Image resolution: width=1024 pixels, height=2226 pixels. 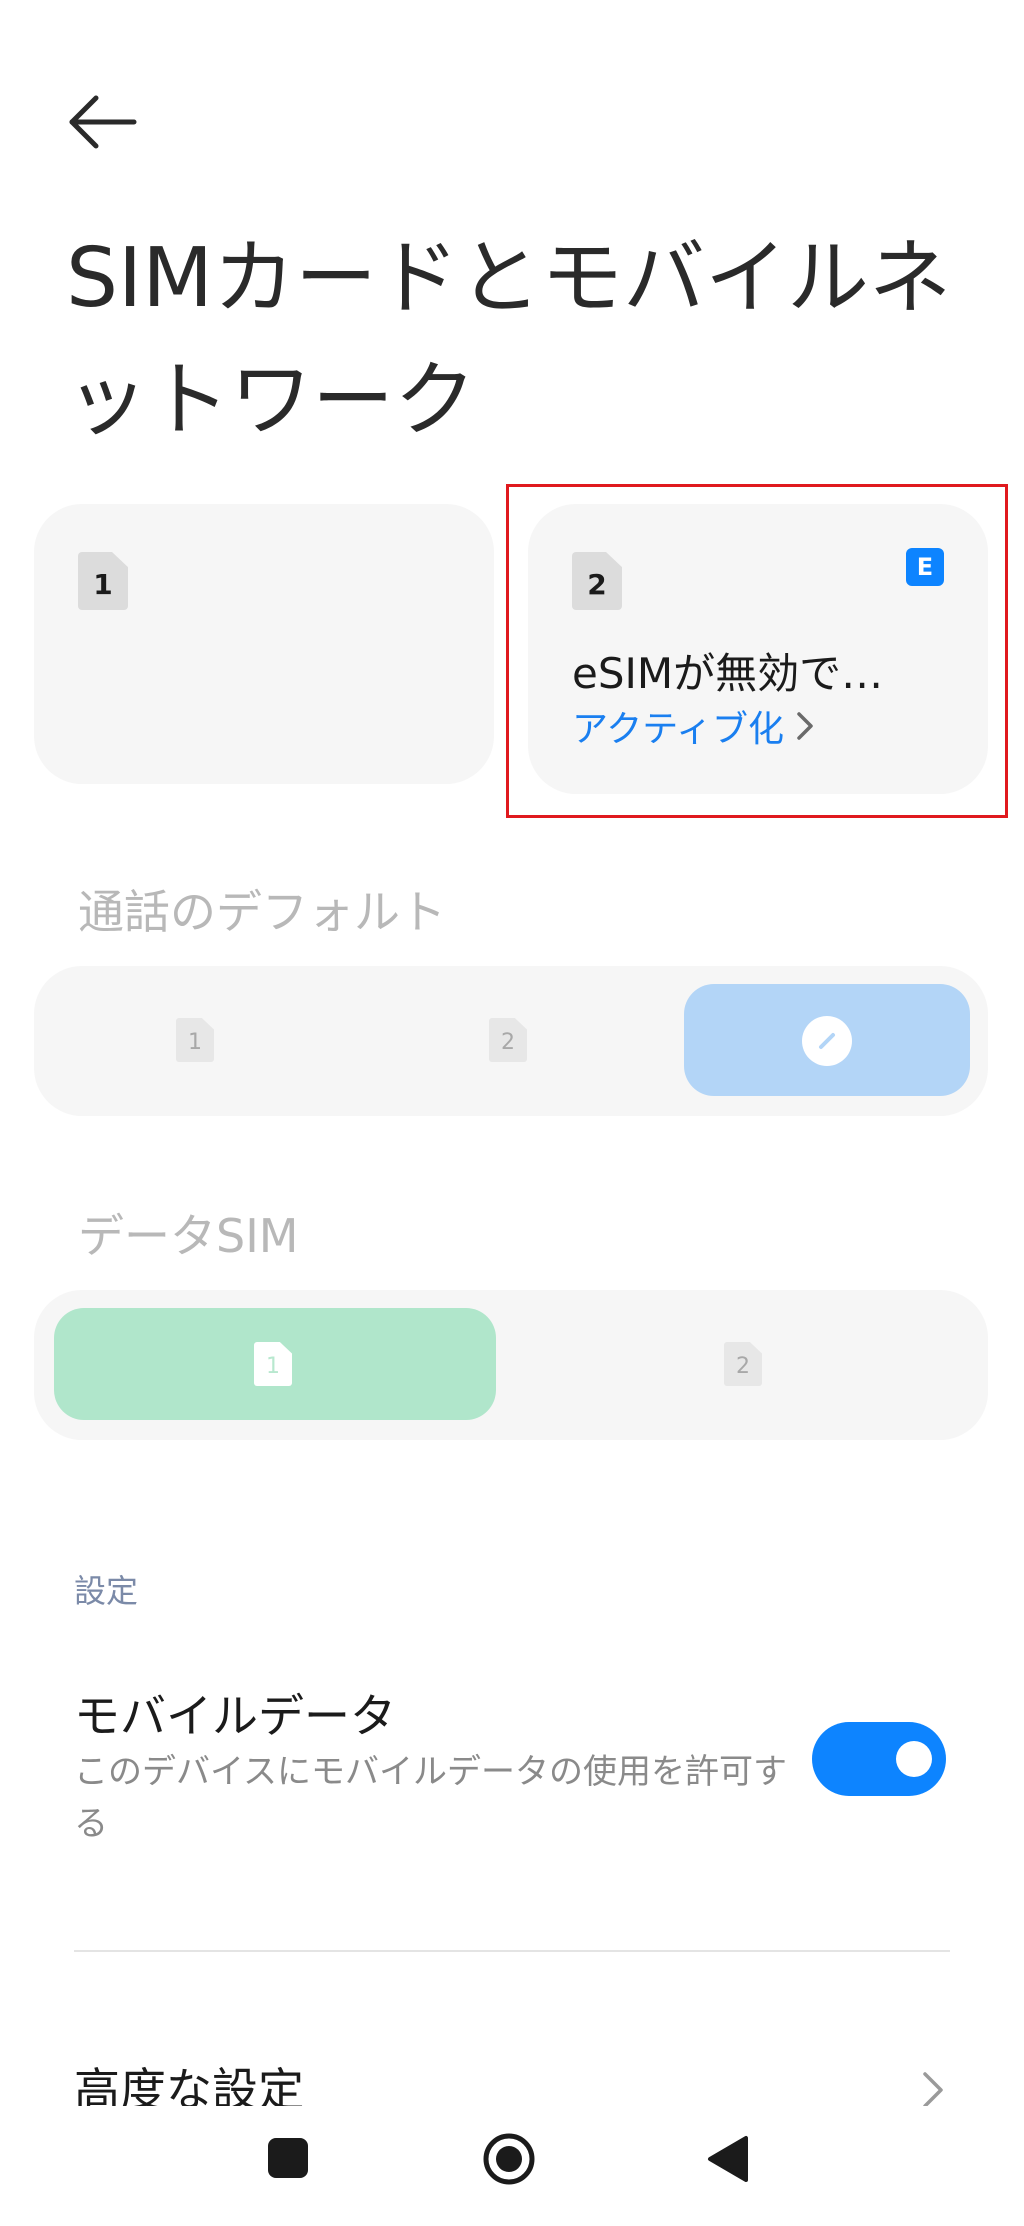 I want to click on settings-section-label: 設定, so click(x=106, y=1591).